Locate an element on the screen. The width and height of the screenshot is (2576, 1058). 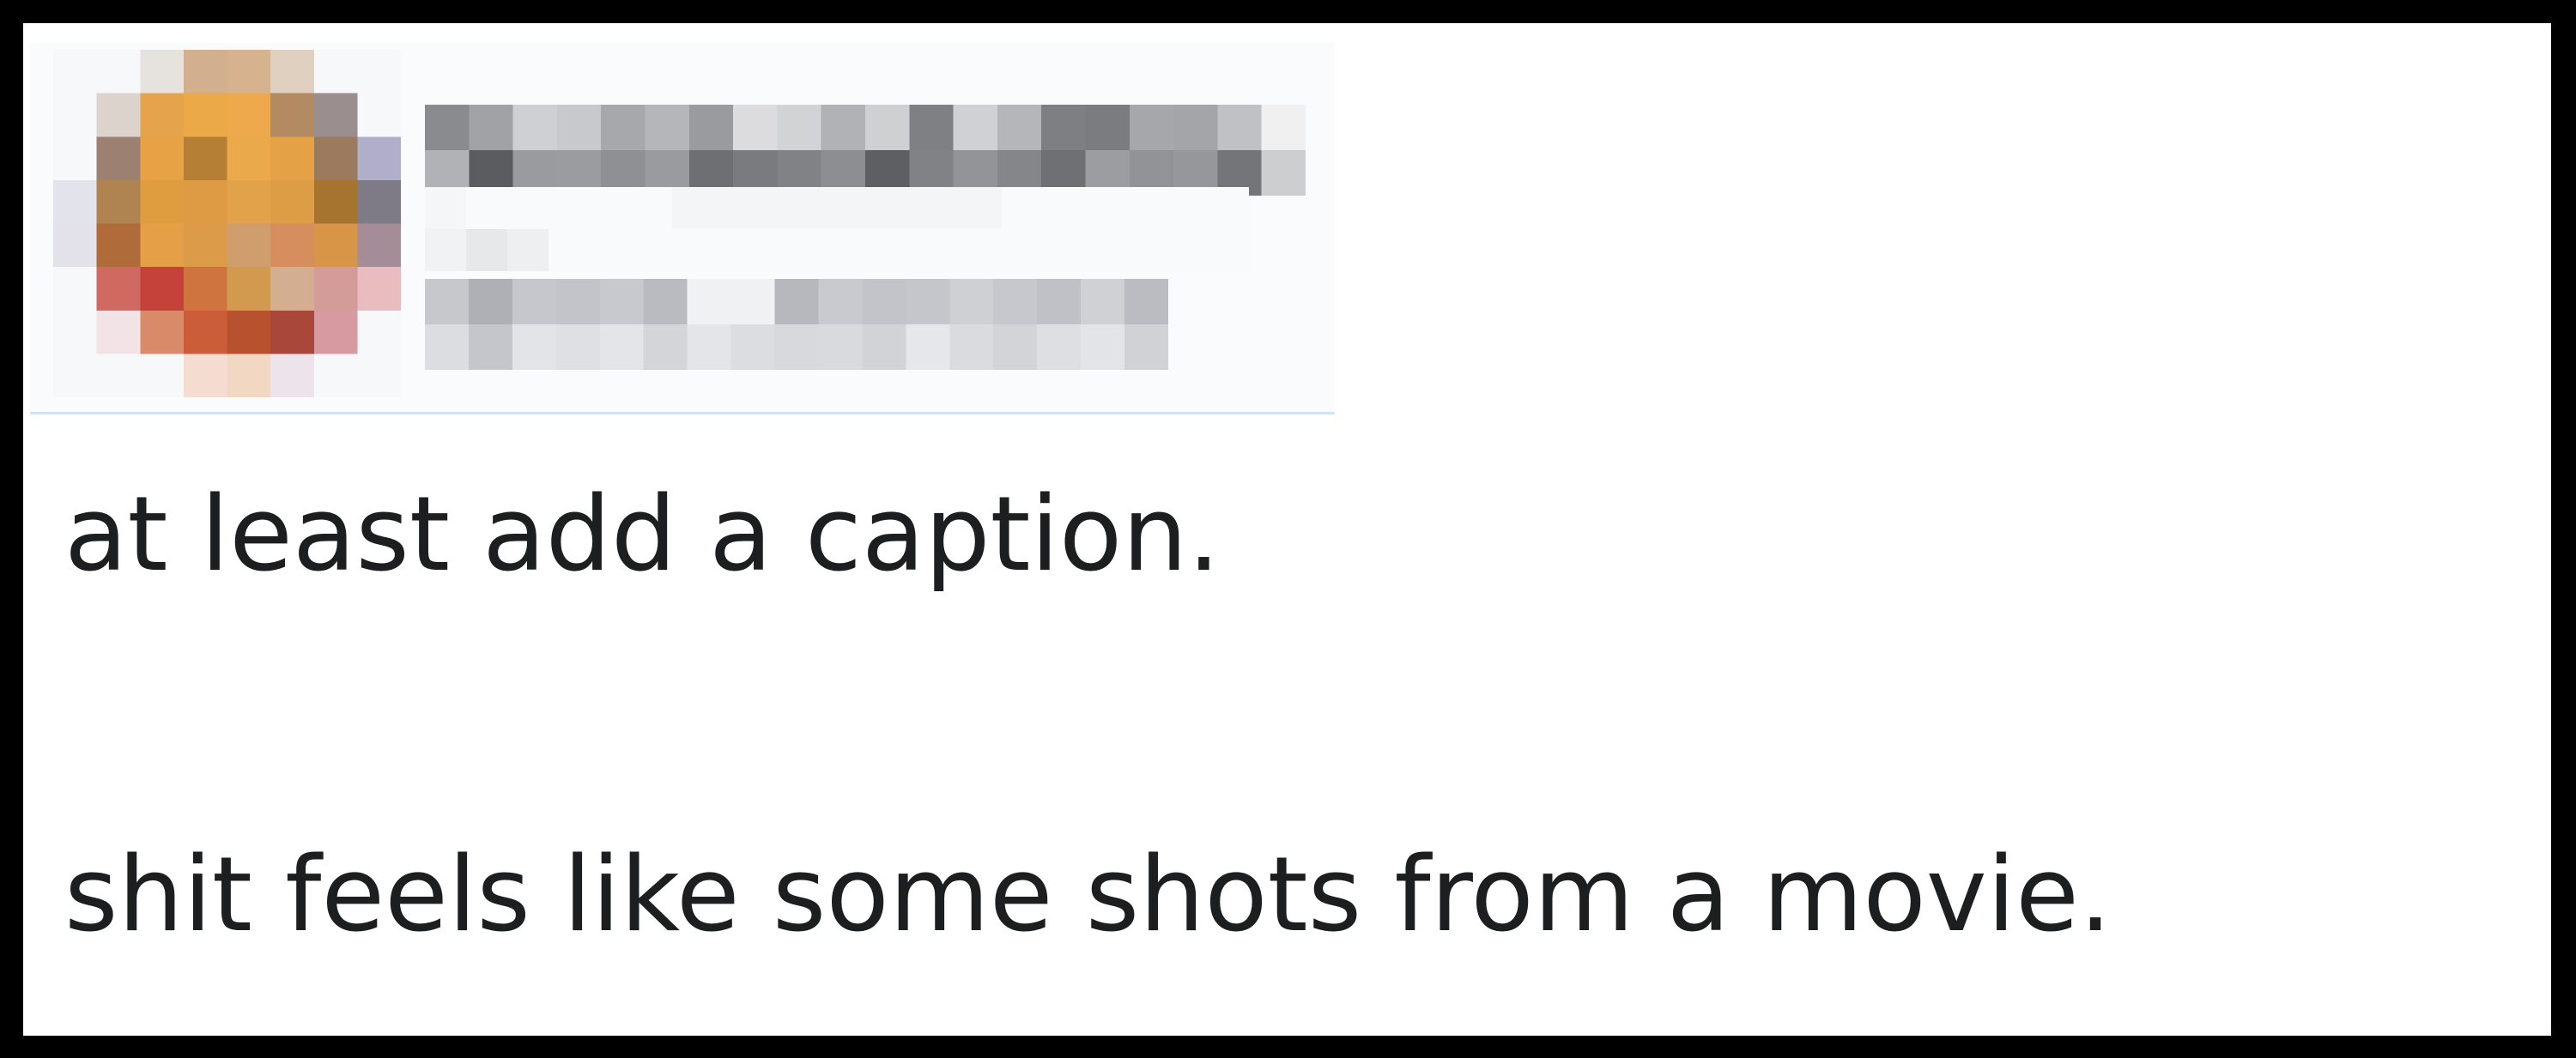
handle-redacted is located at coordinates (796, 324).